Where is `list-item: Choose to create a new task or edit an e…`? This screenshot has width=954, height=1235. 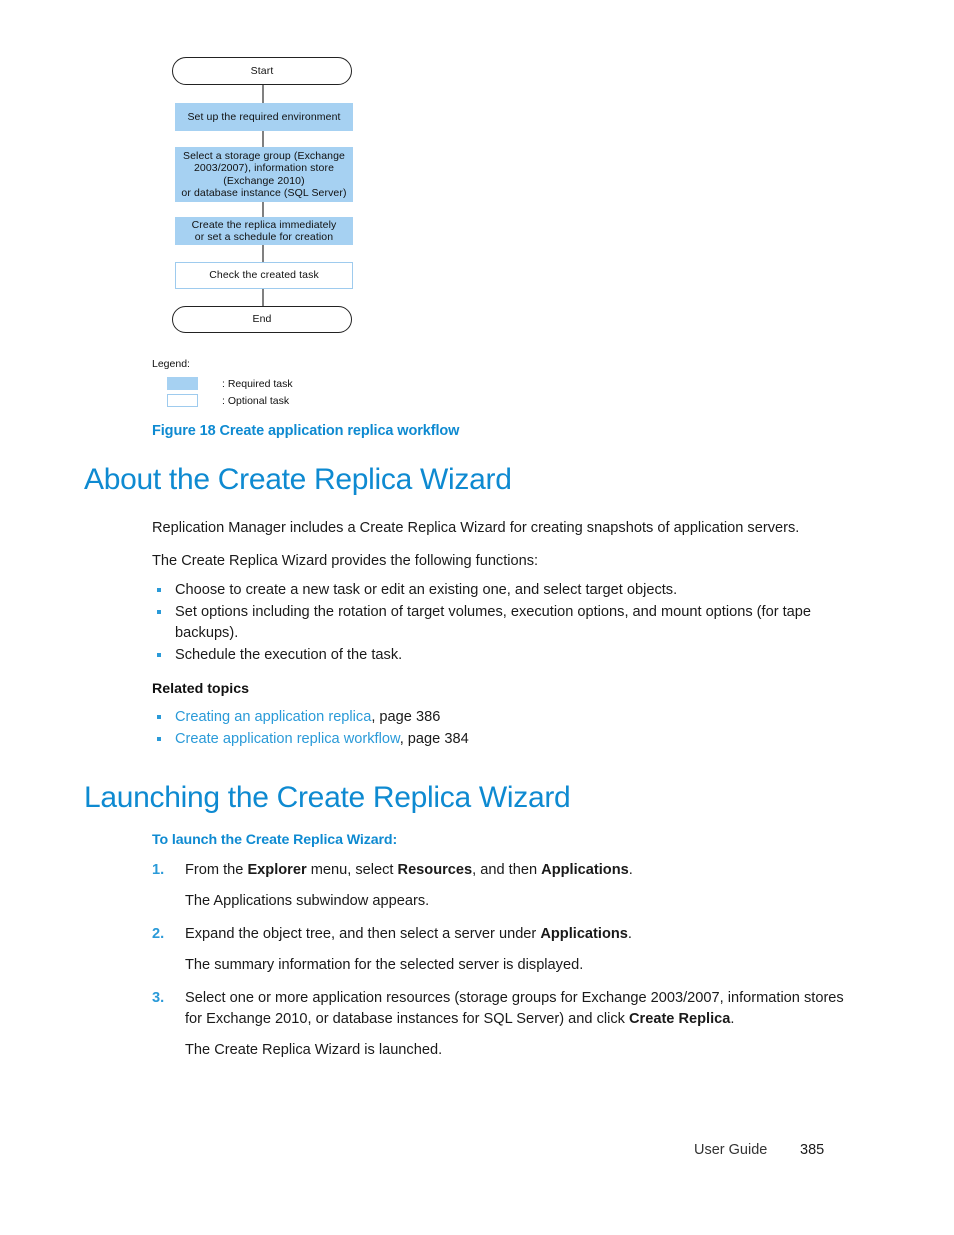 list-item: Choose to create a new task or edit an e… is located at coordinates (498, 590).